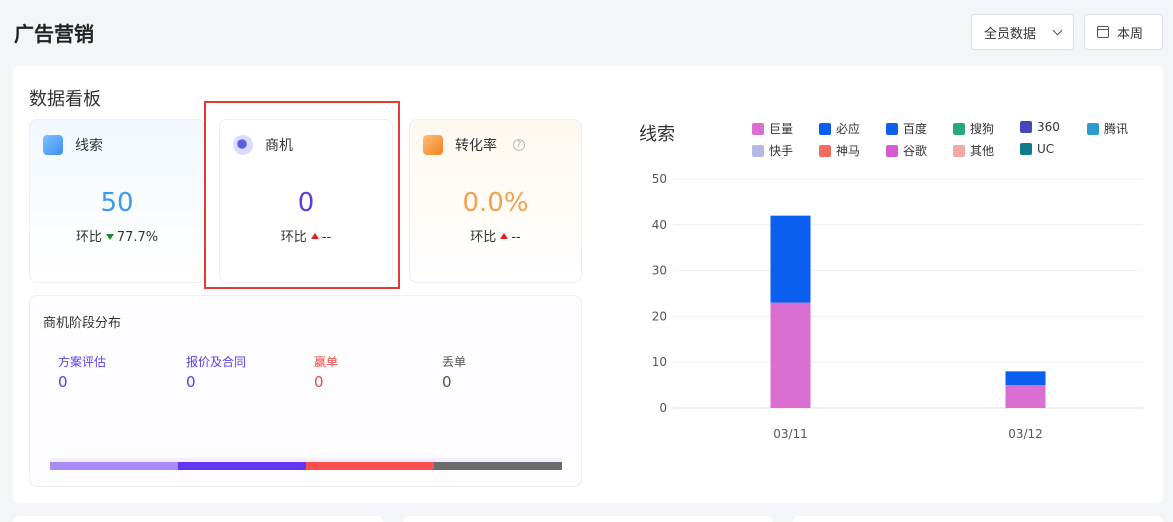  What do you see at coordinates (137, 237) in the screenshot?
I see `compare-value: 77.7%` at bounding box center [137, 237].